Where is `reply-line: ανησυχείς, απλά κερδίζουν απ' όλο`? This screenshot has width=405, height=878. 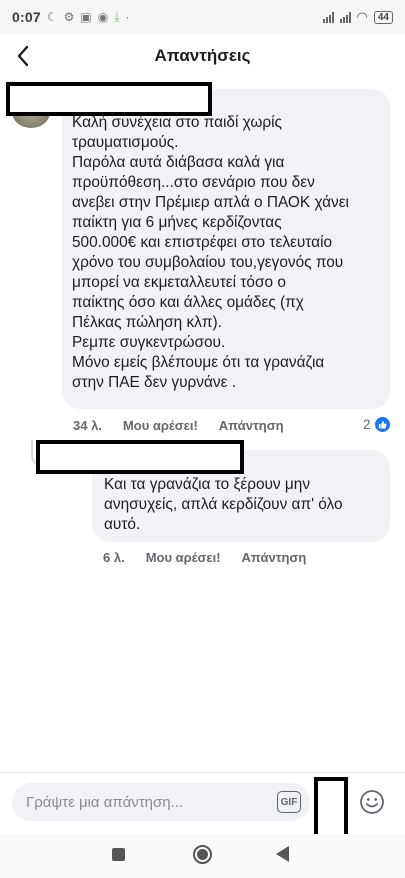
reply-line: ανησυχείς, απλά κερδίζουν απ' όλο is located at coordinates (223, 504).